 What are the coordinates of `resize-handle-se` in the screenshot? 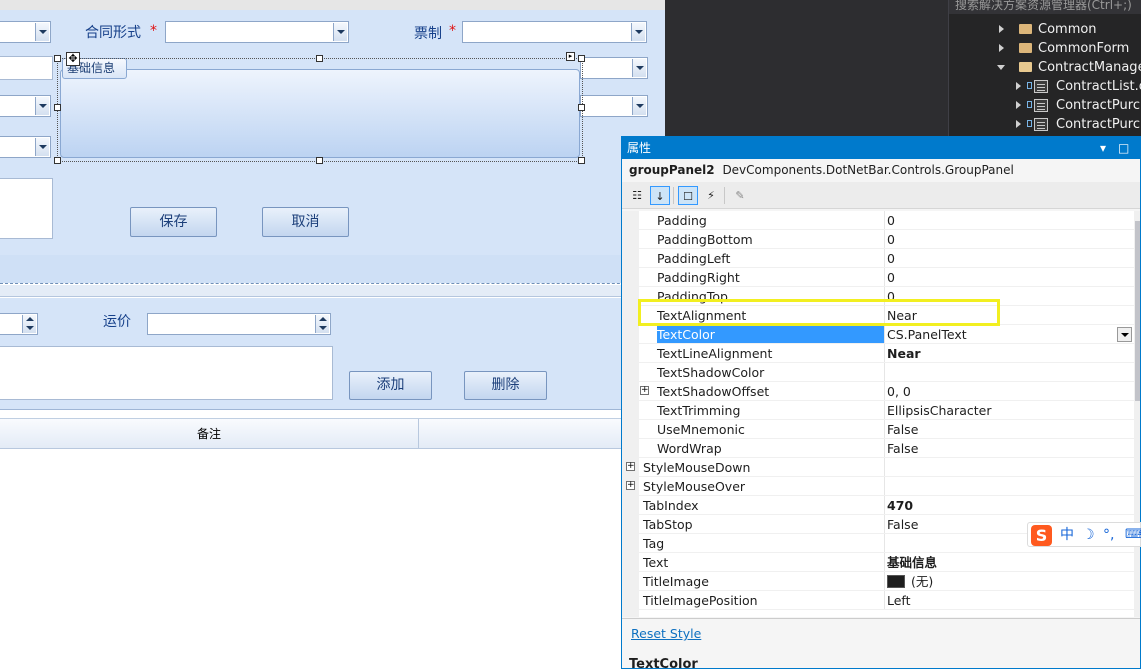 It's located at (581, 160).